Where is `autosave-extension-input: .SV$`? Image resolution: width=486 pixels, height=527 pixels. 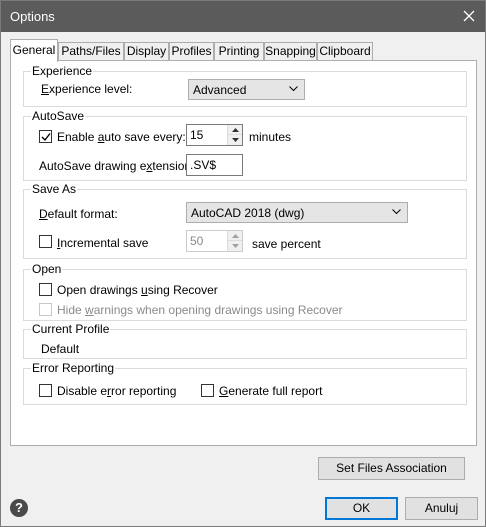
autosave-extension-input: .SV$ is located at coordinates (214, 165).